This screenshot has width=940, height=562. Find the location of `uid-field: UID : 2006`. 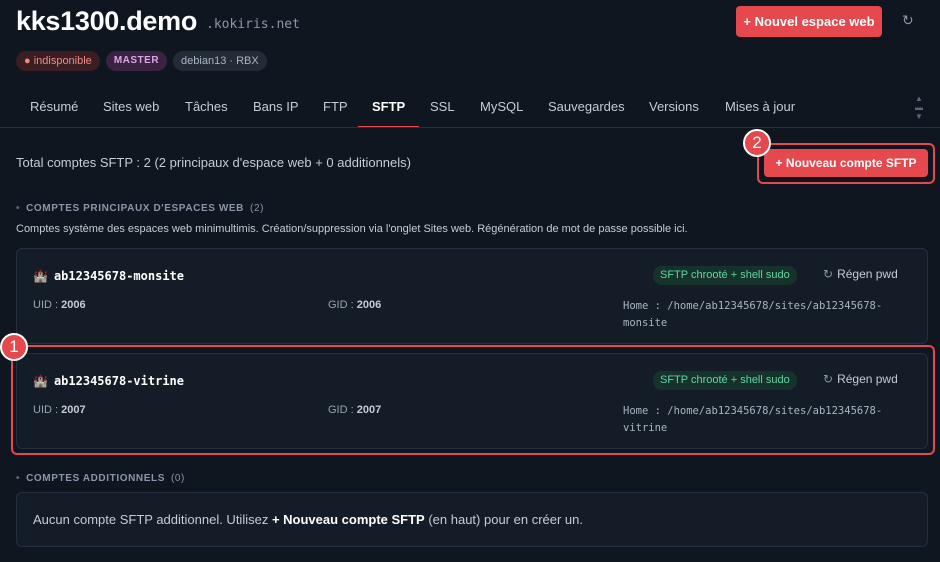

uid-field: UID : 2006 is located at coordinates (59, 305).